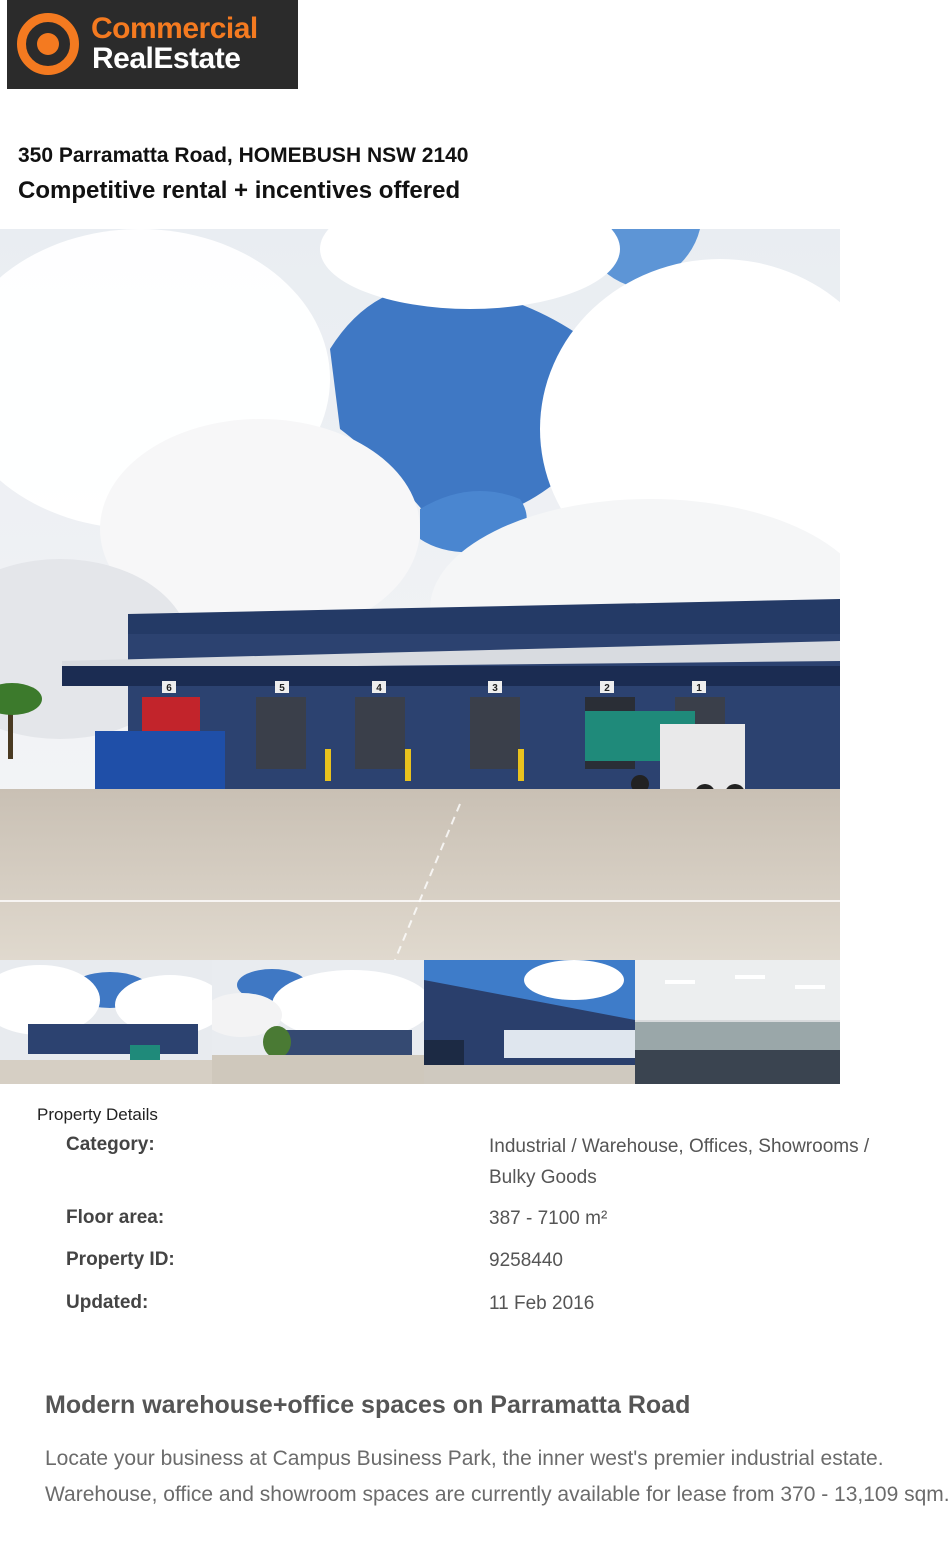 Image resolution: width=951 pixels, height=1545 pixels. Describe the element at coordinates (239, 190) in the screenshot. I see `listing-tagline: Competitive rental + incentives offered` at that location.